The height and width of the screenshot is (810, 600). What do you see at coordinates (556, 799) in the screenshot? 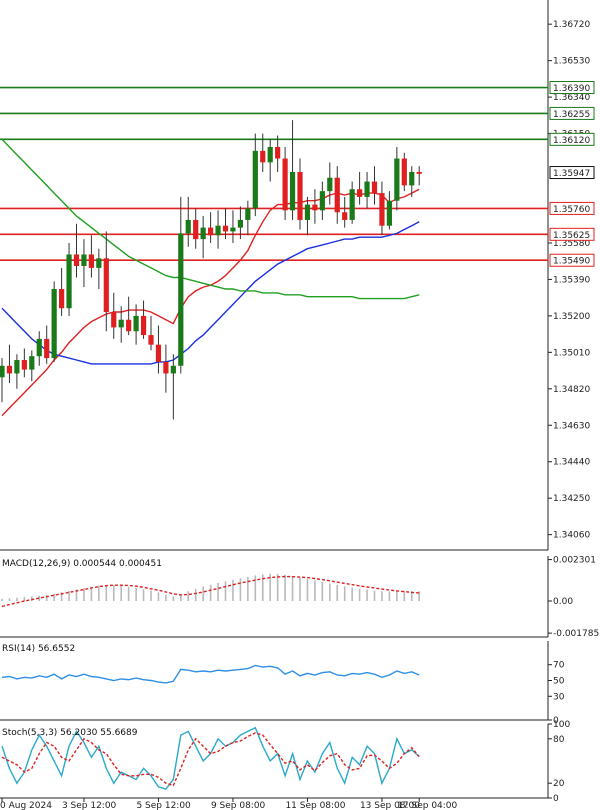
I see `stoch-tick-label: 0` at bounding box center [556, 799].